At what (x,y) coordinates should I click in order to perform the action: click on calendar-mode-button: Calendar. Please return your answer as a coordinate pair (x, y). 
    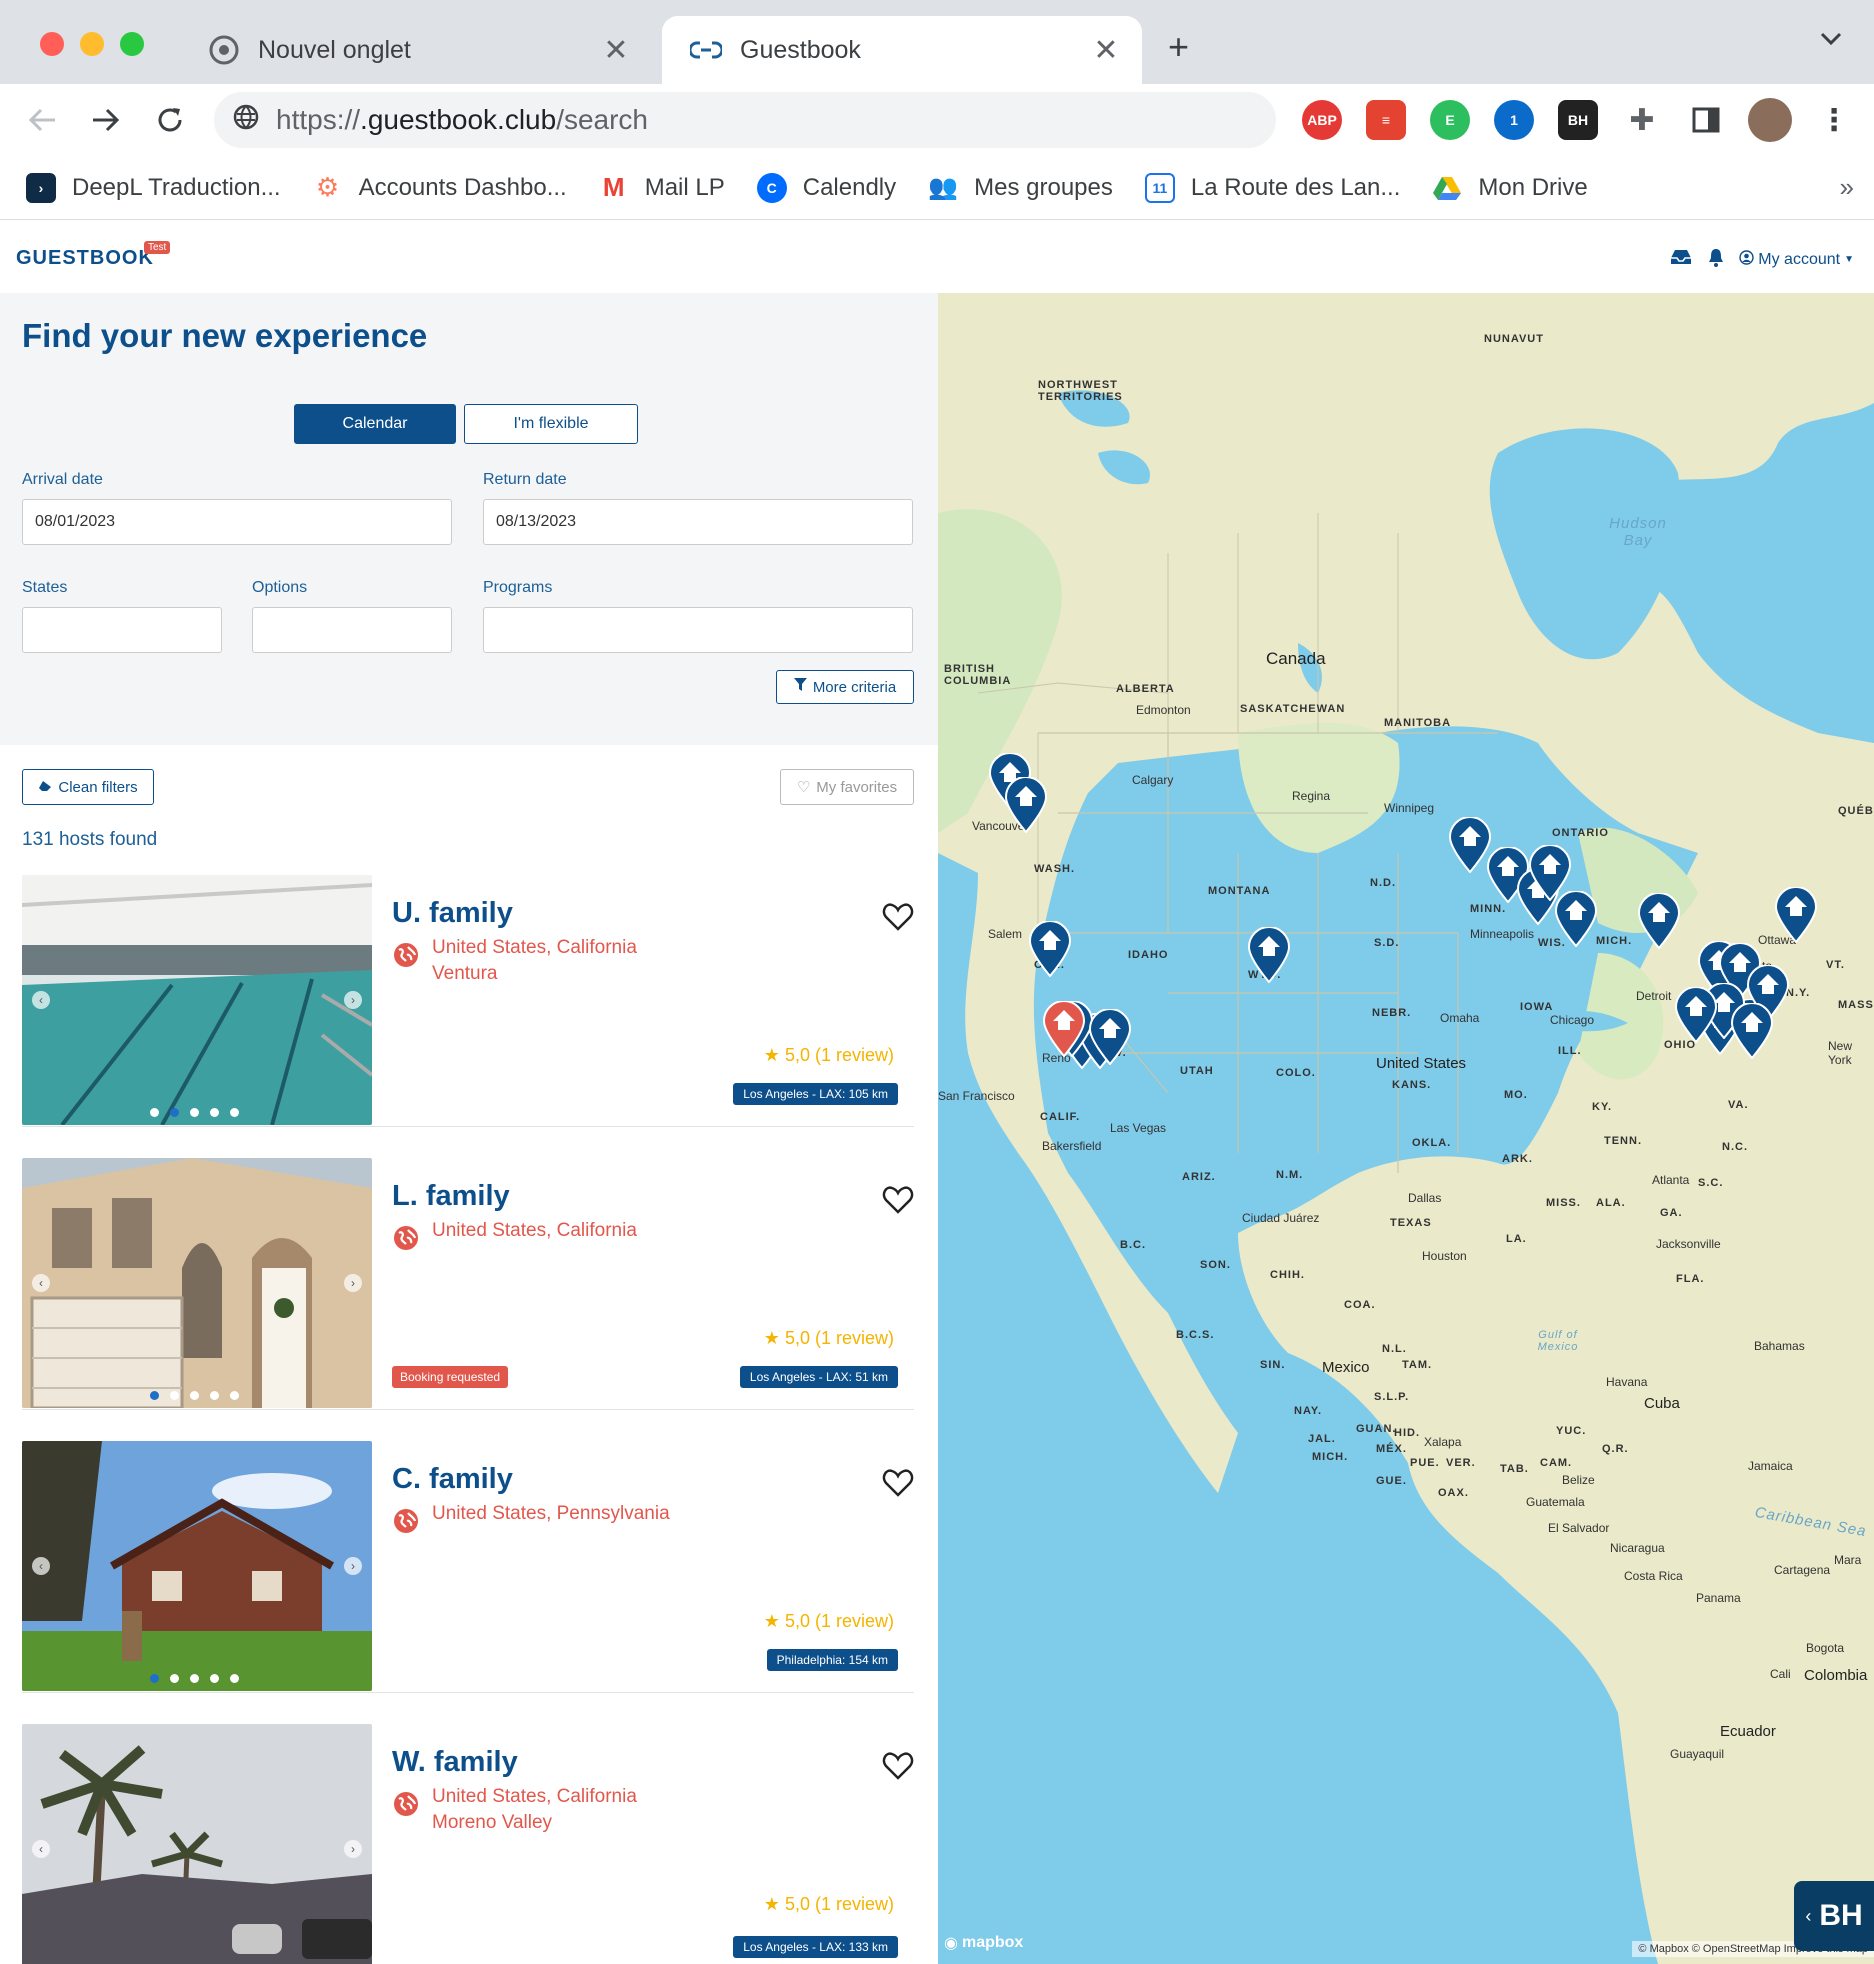
    Looking at the image, I should click on (375, 424).